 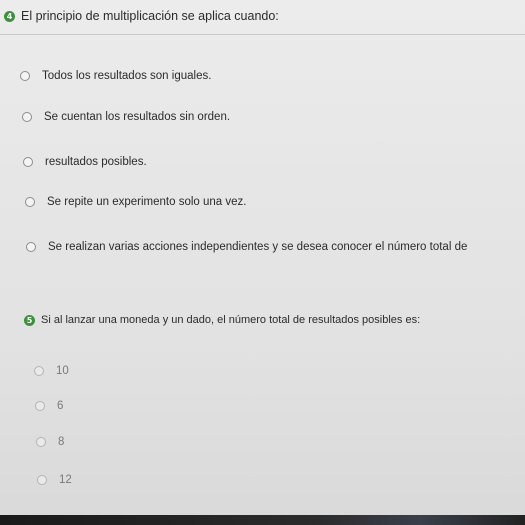 What do you see at coordinates (49, 406) in the screenshot?
I see `question-2-option-2: 6` at bounding box center [49, 406].